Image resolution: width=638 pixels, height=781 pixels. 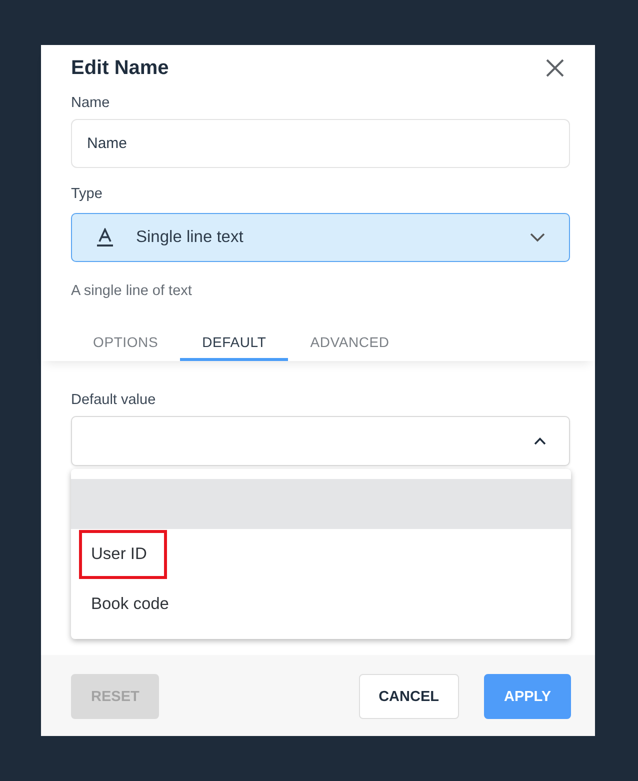 I want to click on chevron-down-icon, so click(x=537, y=237).